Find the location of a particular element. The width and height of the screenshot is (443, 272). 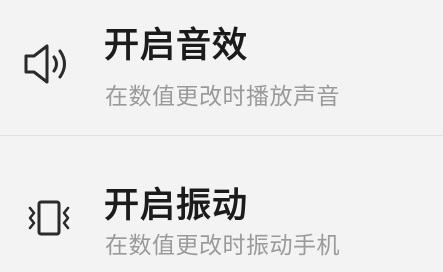

vibrate-icon is located at coordinates (49, 218).